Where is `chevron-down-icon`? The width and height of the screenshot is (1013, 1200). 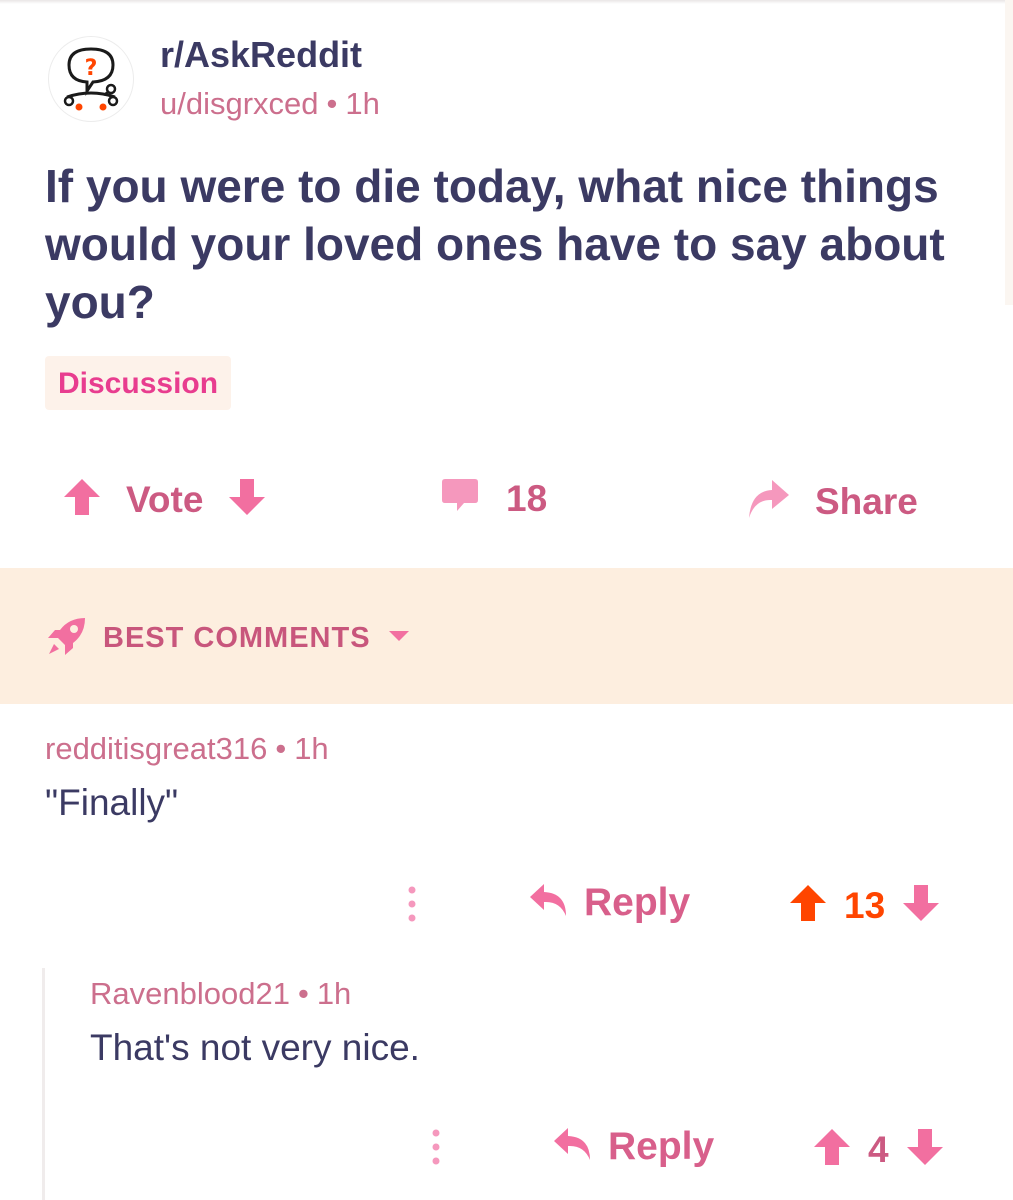 chevron-down-icon is located at coordinates (399, 638).